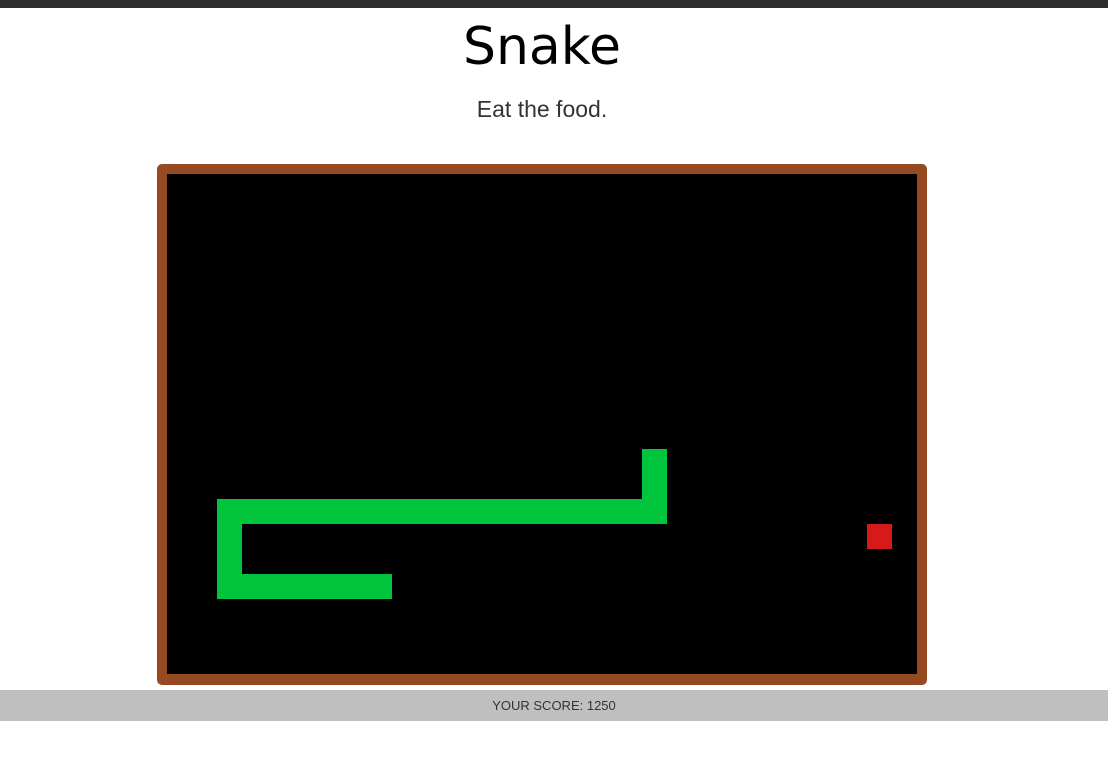 Image resolution: width=1108 pixels, height=758 pixels. I want to click on page-subtitle: Eat the food., so click(542, 109).